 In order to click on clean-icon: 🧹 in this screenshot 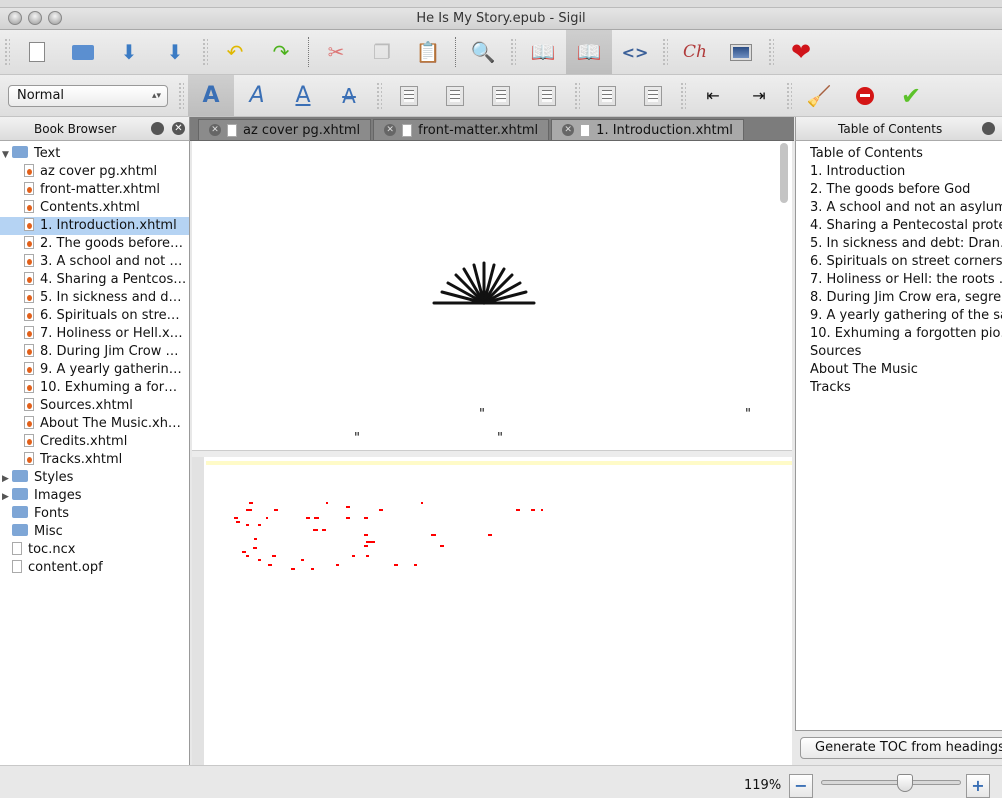, I will do `click(819, 95)`.